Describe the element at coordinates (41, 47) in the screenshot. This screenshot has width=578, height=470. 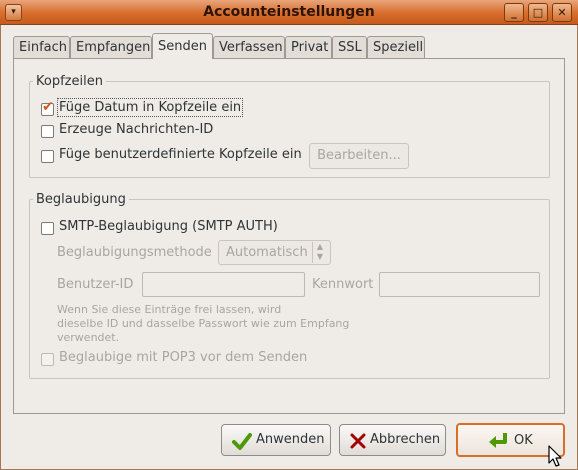
I see `tab-einfach: Einfach` at that location.